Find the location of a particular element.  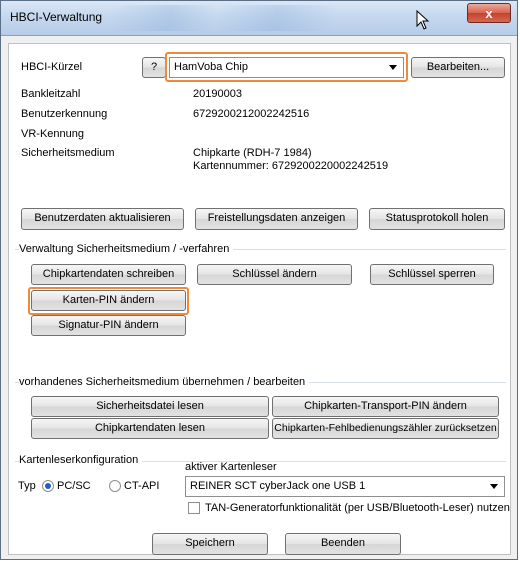

kuerzel-label: HBCI-Kürzel is located at coordinates (52, 67).